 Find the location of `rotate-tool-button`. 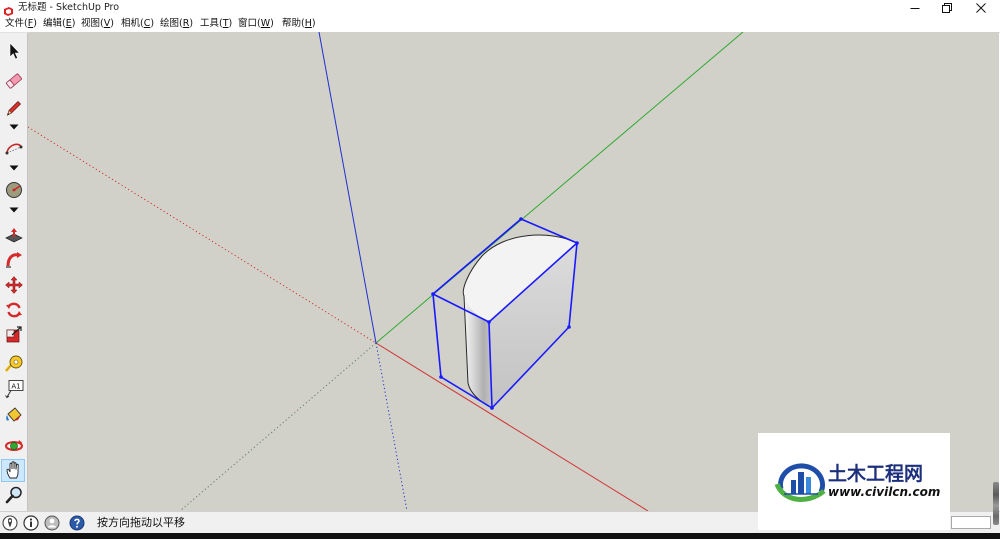

rotate-tool-button is located at coordinates (14, 310).